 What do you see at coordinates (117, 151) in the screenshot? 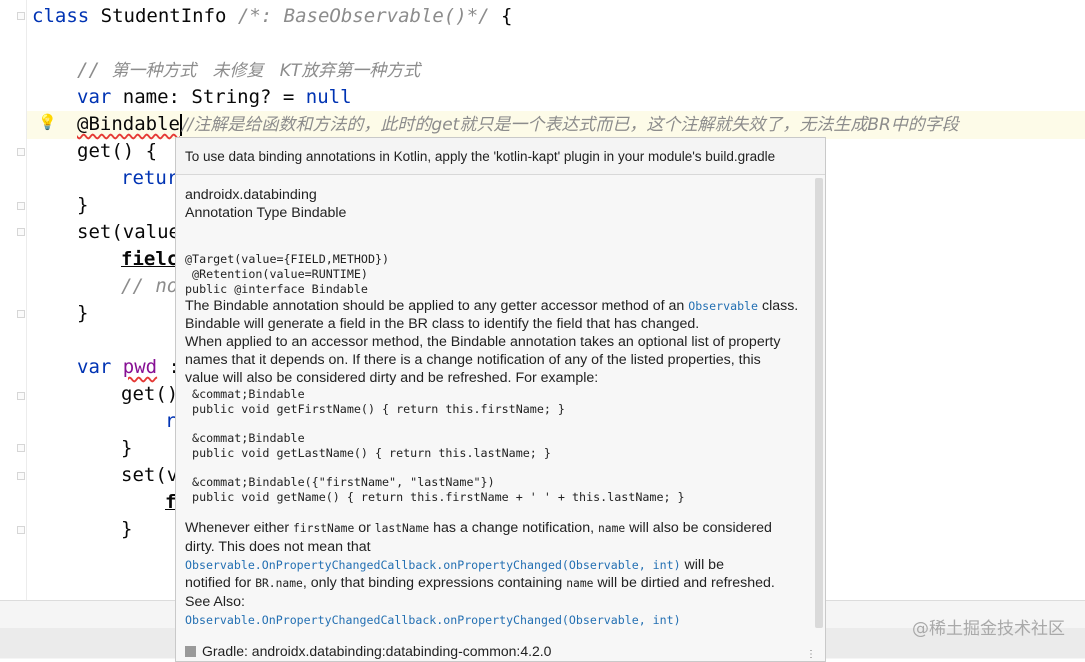
I see `code-line-get: get() {` at bounding box center [117, 151].